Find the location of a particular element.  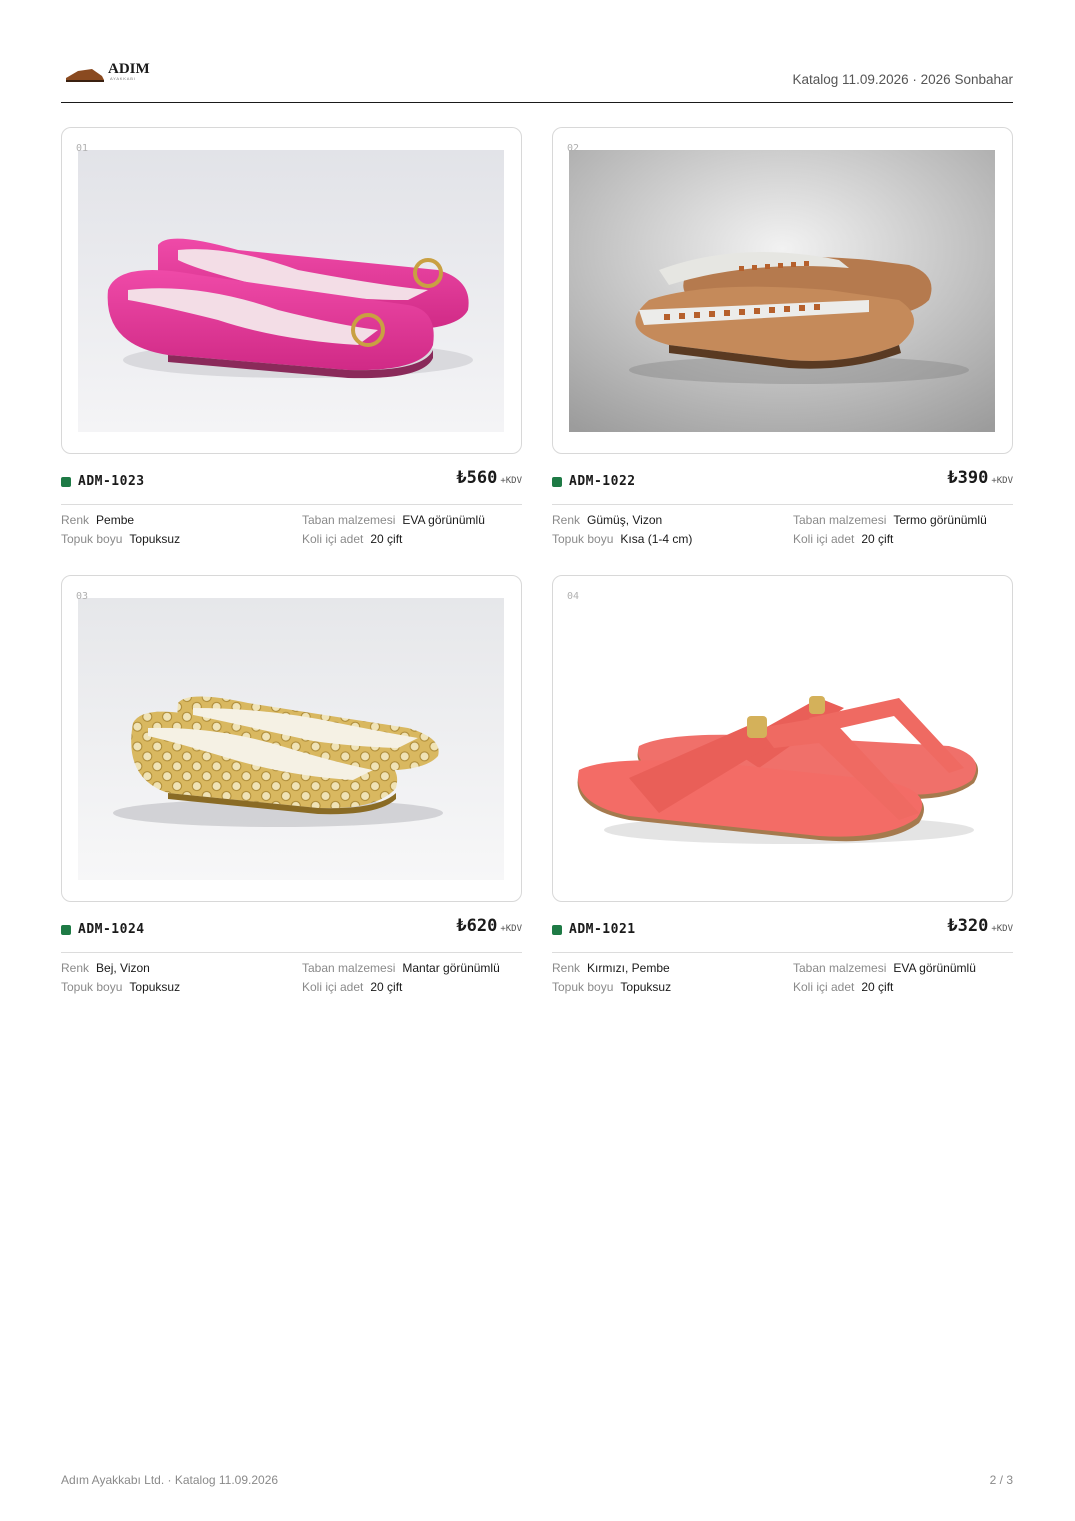

product-photo-frame: 04 is located at coordinates (782, 738).